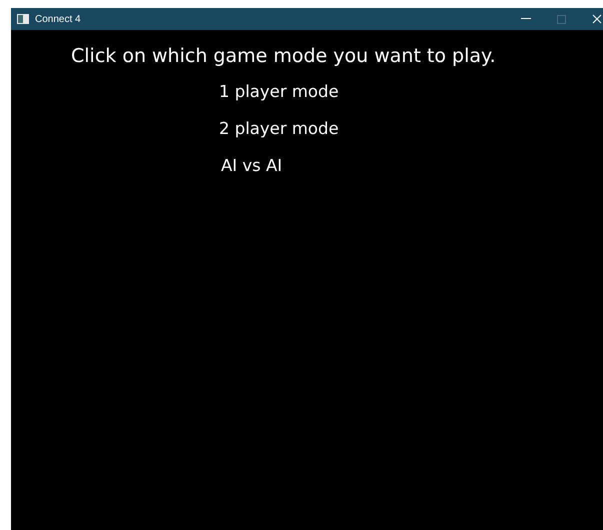 The image size is (603, 530). Describe the element at coordinates (279, 91) in the screenshot. I see `mode-option: 1 player mode` at that location.